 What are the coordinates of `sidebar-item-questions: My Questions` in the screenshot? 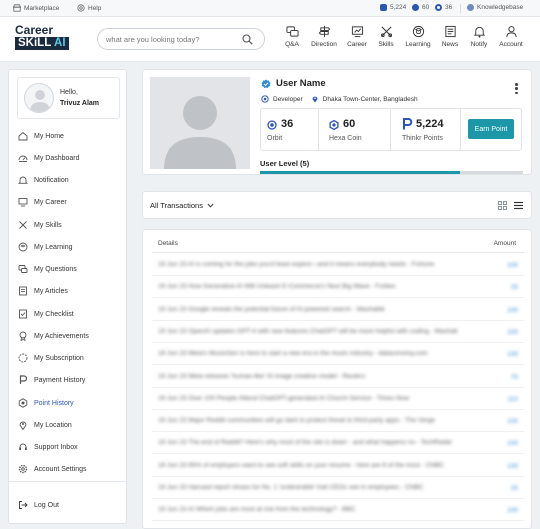 It's located at (47, 269).